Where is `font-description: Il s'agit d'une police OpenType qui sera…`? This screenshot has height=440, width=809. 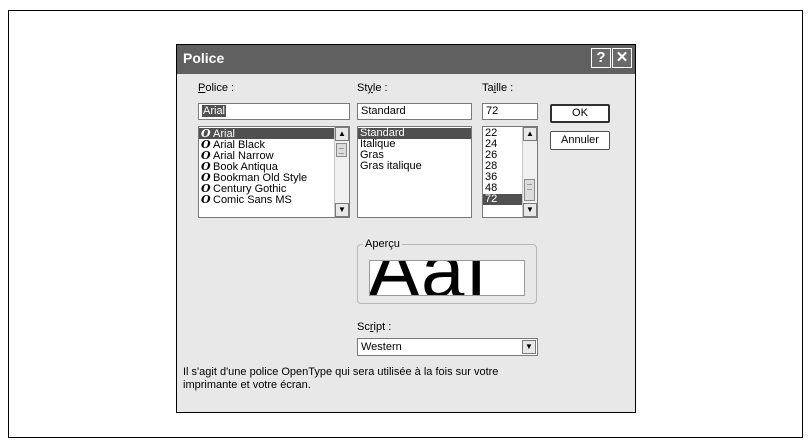
font-description: Il s'agit d'une police OpenType qui sera… is located at coordinates (341, 378).